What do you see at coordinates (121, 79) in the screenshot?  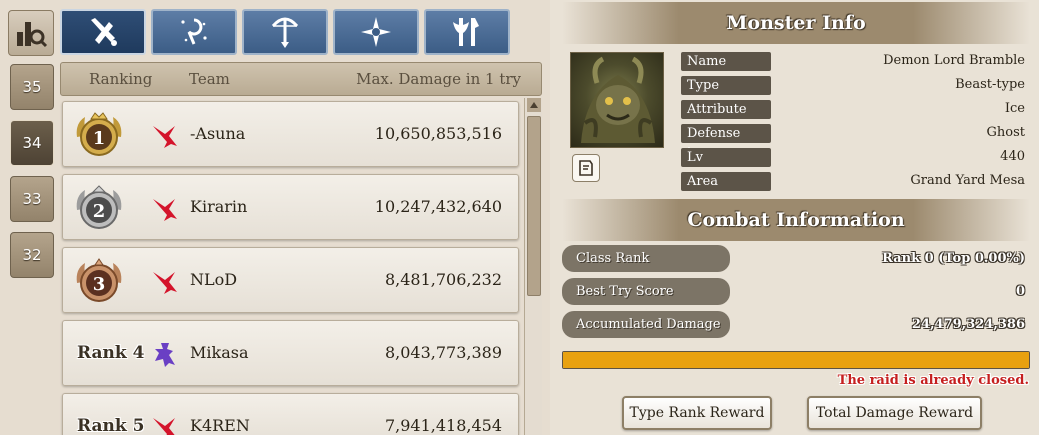 I see `header-ranking: Ranking` at bounding box center [121, 79].